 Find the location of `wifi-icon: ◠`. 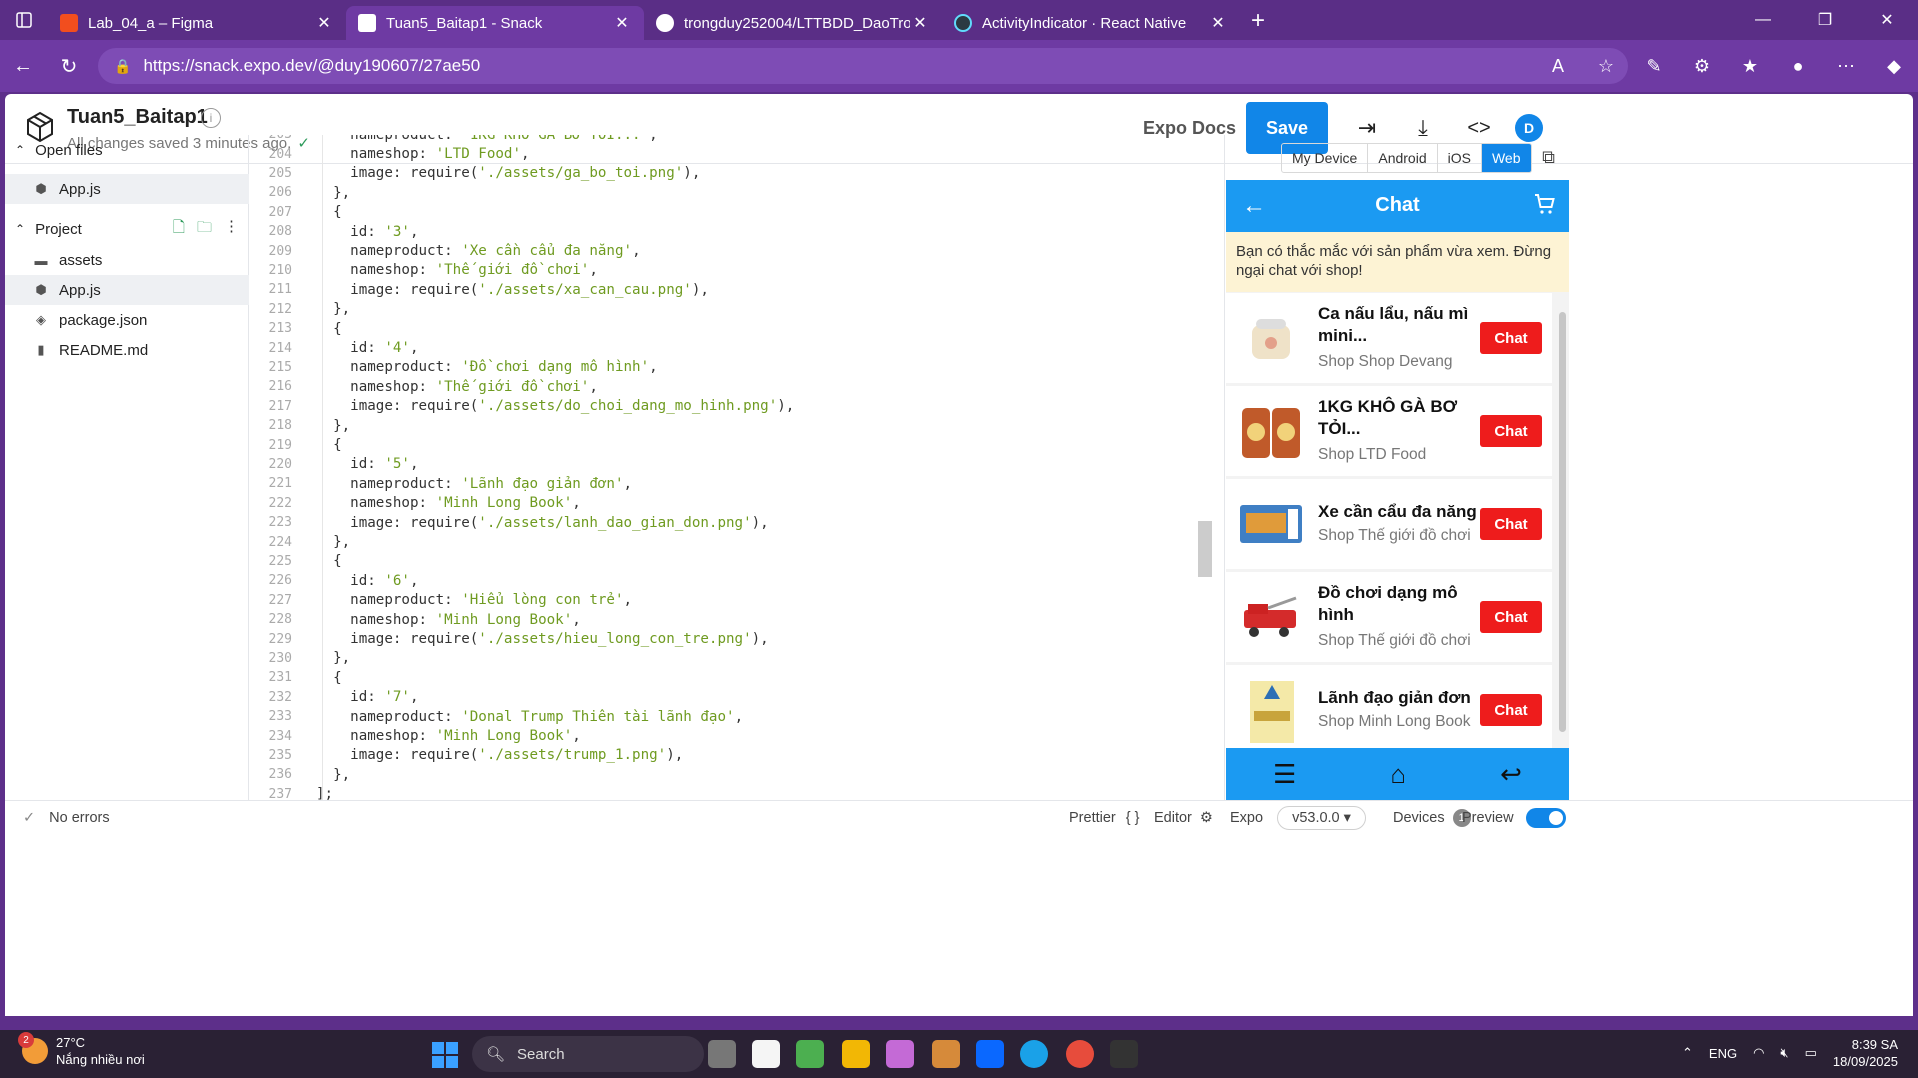

wifi-icon: ◠ is located at coordinates (1758, 1053).